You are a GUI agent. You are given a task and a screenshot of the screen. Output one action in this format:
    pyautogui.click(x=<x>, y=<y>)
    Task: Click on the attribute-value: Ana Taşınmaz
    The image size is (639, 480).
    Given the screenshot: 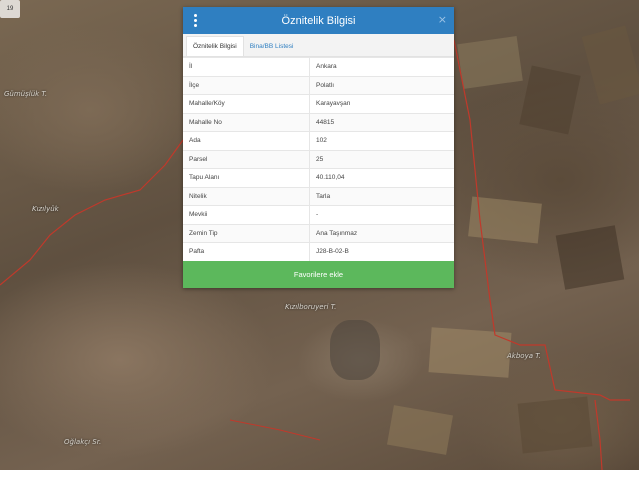 What is the action you would take?
    pyautogui.click(x=381, y=233)
    